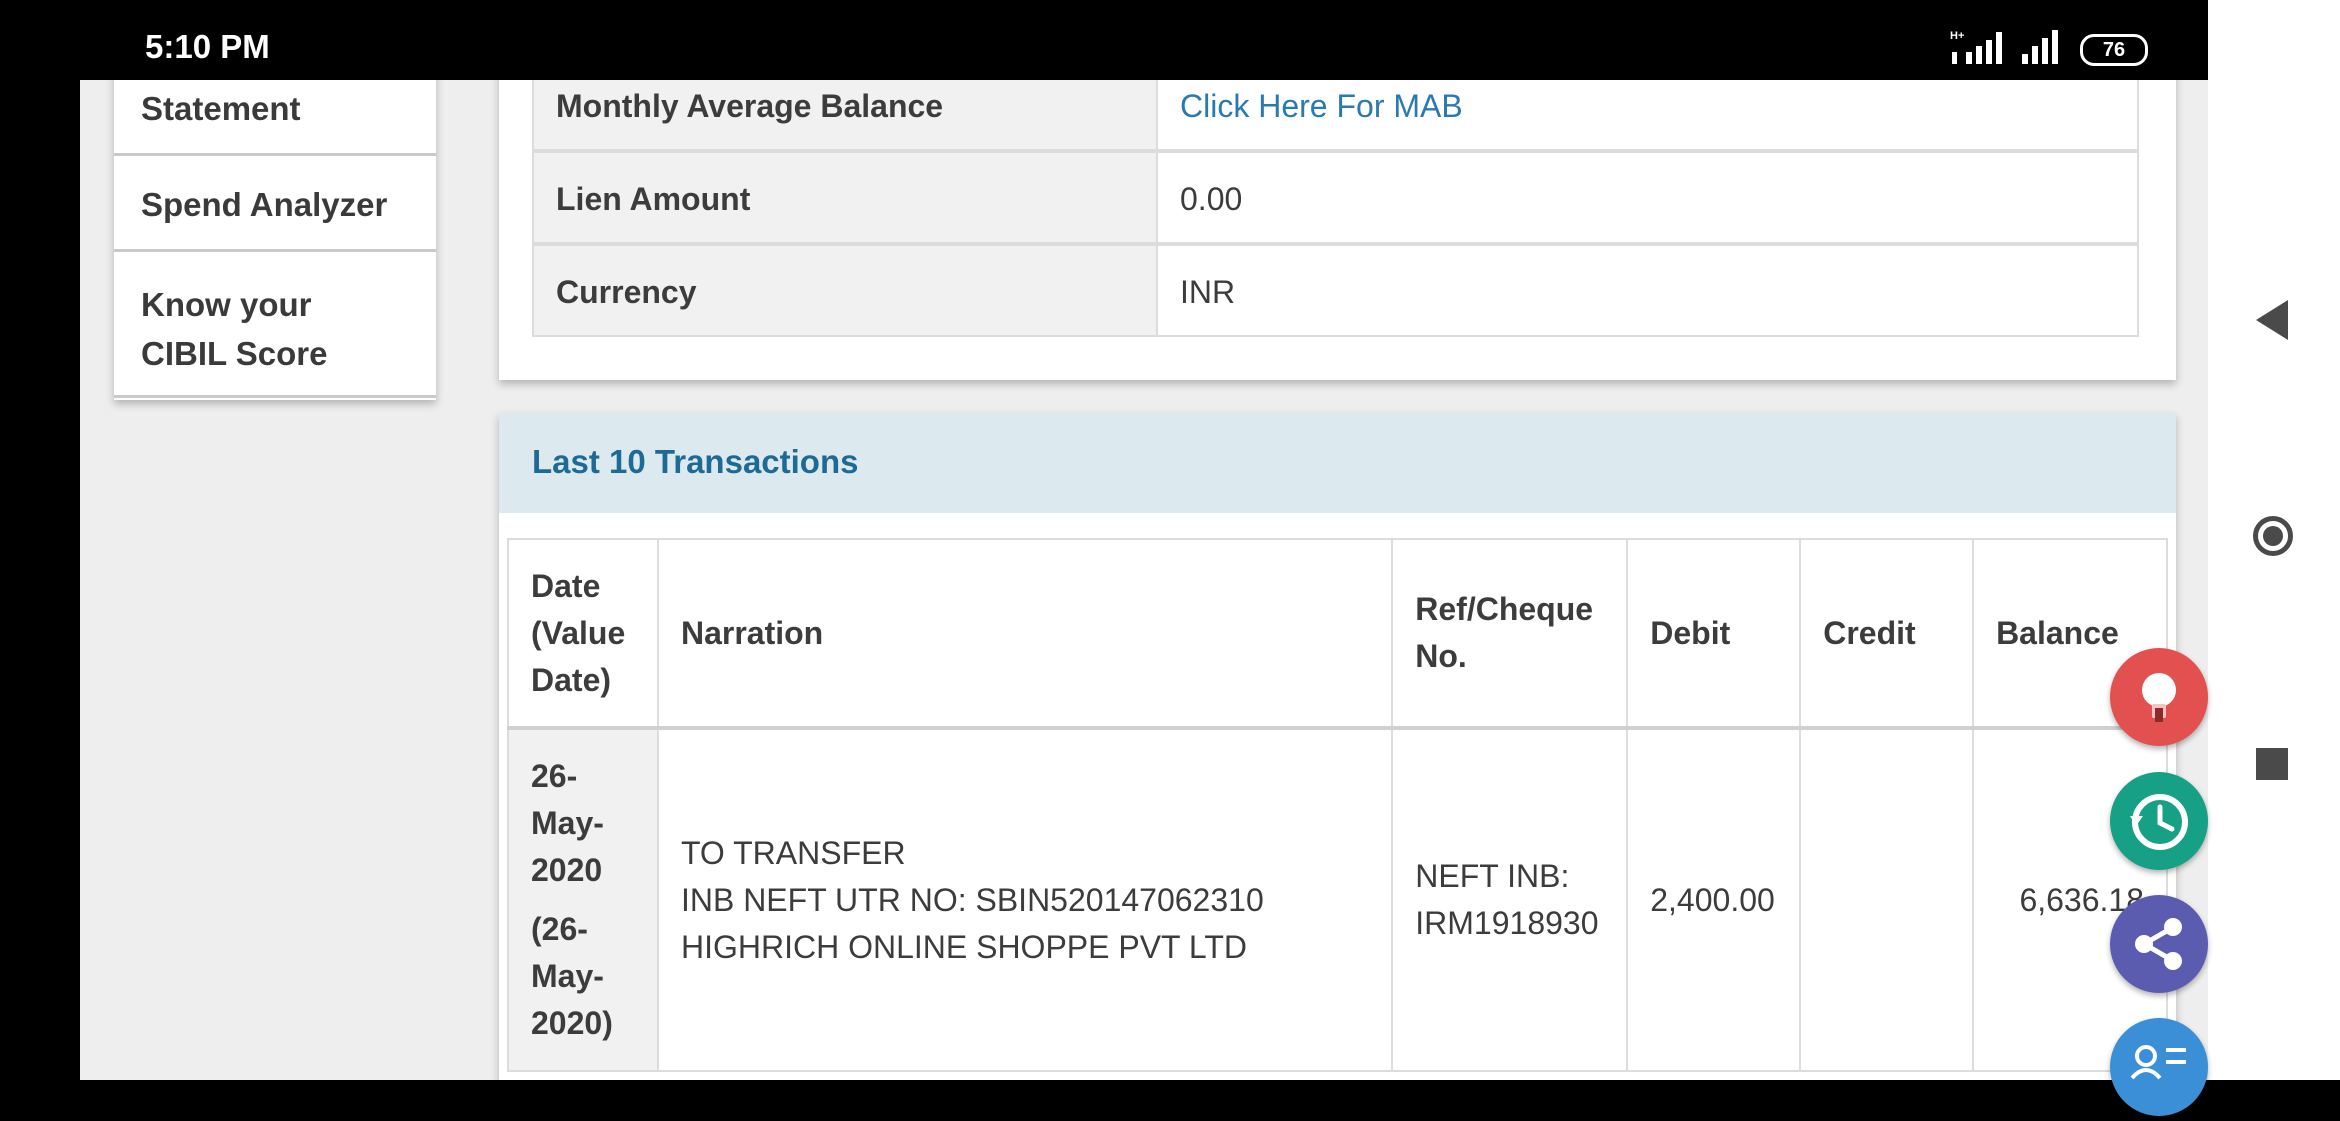 The width and height of the screenshot is (2340, 1121). I want to click on tips-fab, so click(2159, 697).